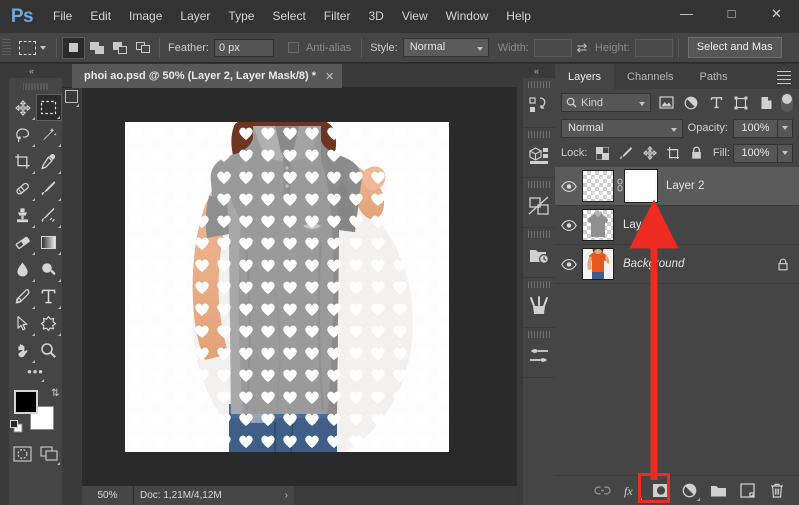 The height and width of the screenshot is (505, 799). Describe the element at coordinates (100, 16) in the screenshot. I see `menu-edit: Edit` at that location.